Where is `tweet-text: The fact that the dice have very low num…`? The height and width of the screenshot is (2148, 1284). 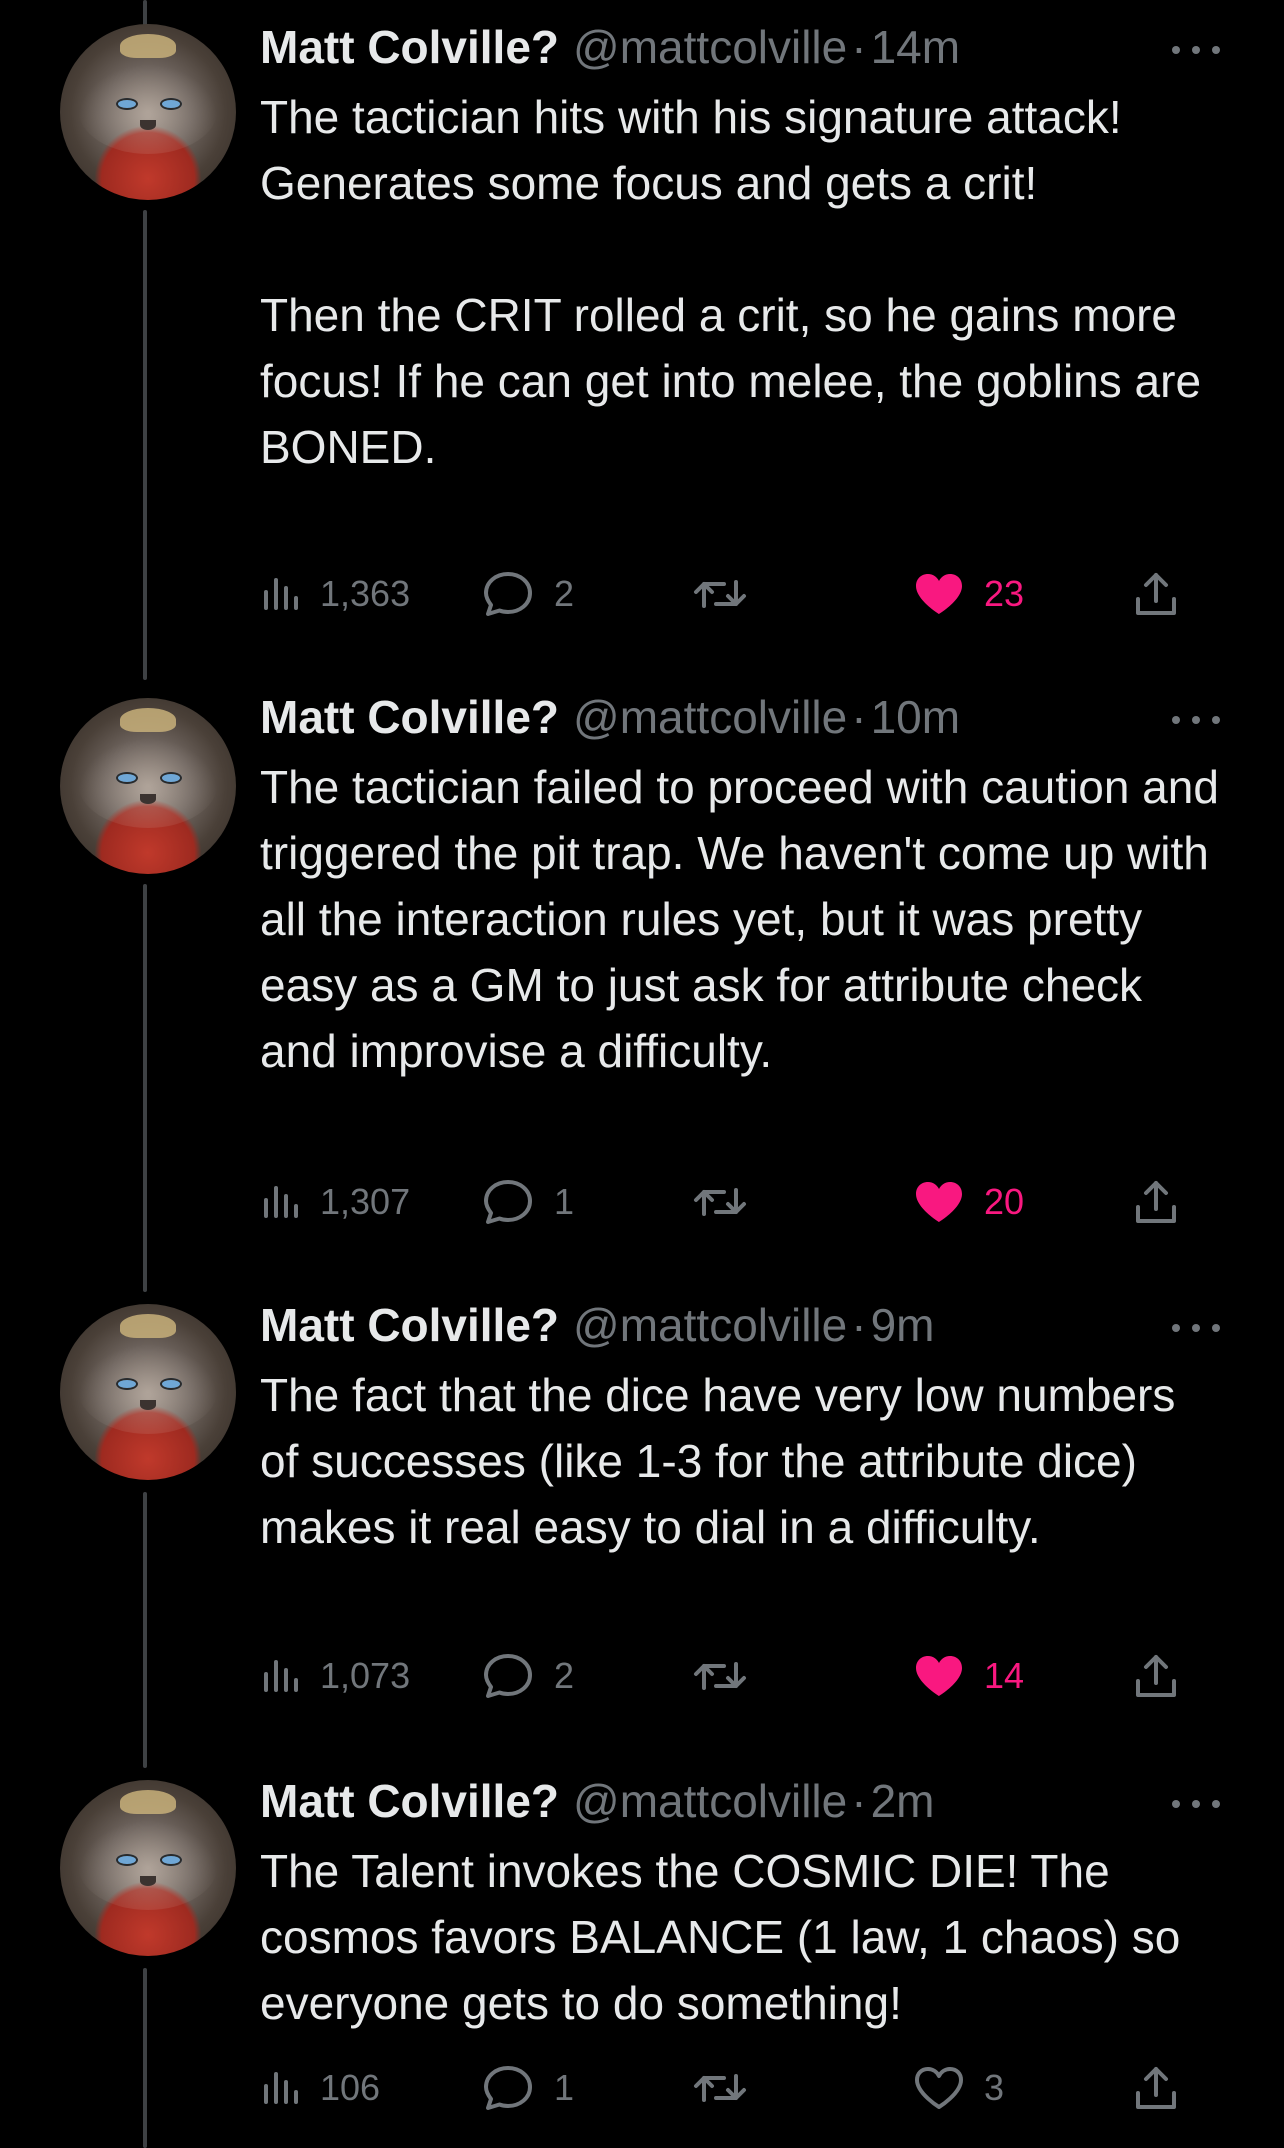
tweet-text: The fact that the dice have very low num… is located at coordinates (724, 1461).